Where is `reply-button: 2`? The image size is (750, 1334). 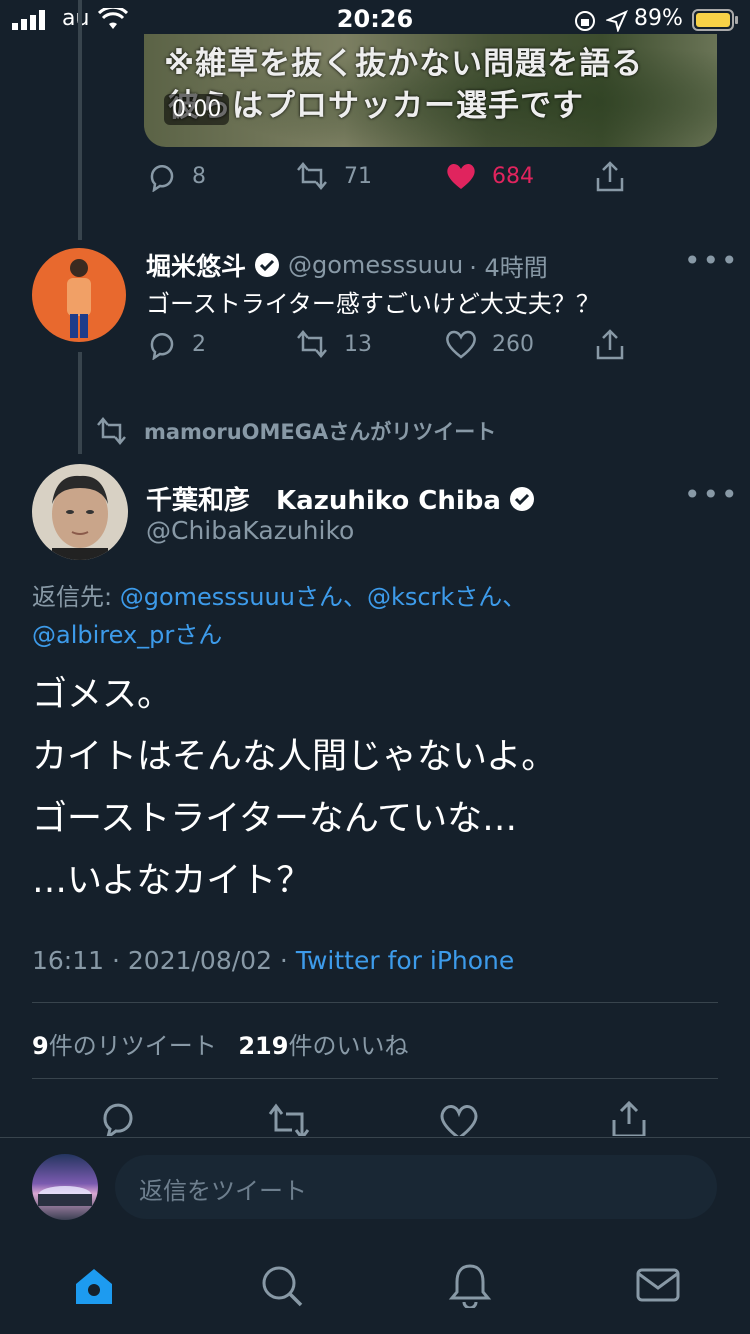
reply-button: 2 is located at coordinates (176, 344).